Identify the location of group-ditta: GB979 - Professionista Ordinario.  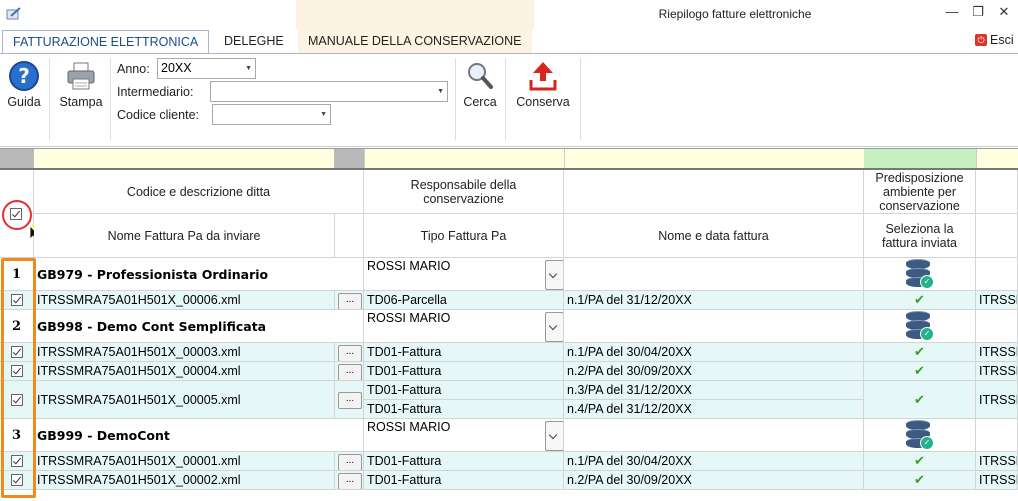
(199, 274).